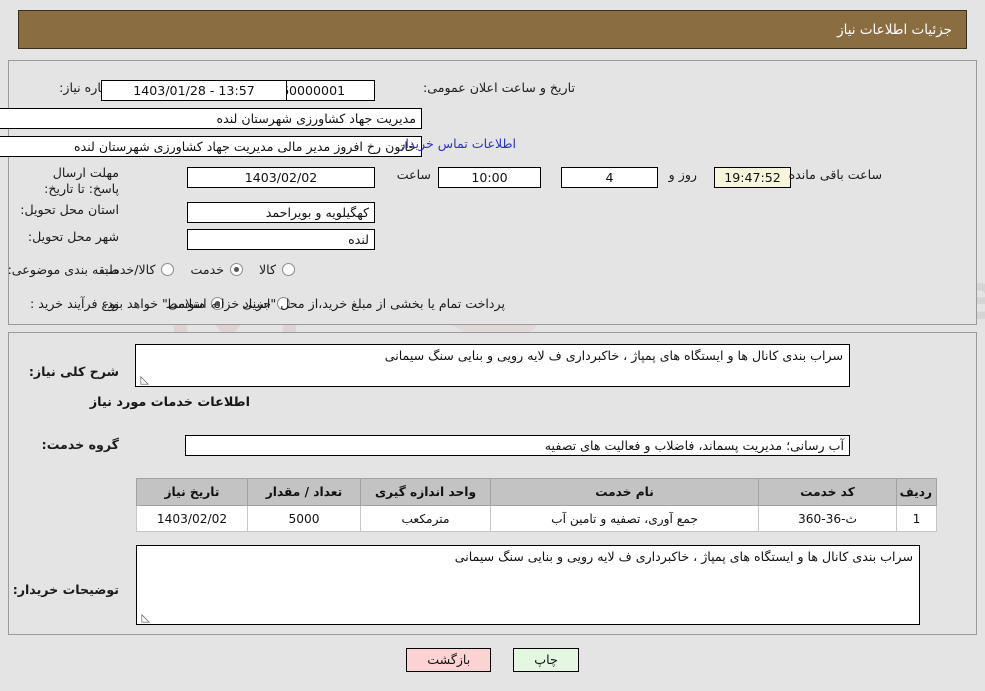 The image size is (985, 691). I want to click on announce-date-row: تاریخ و ساعت اعلان عمومی:, so click(499, 87).